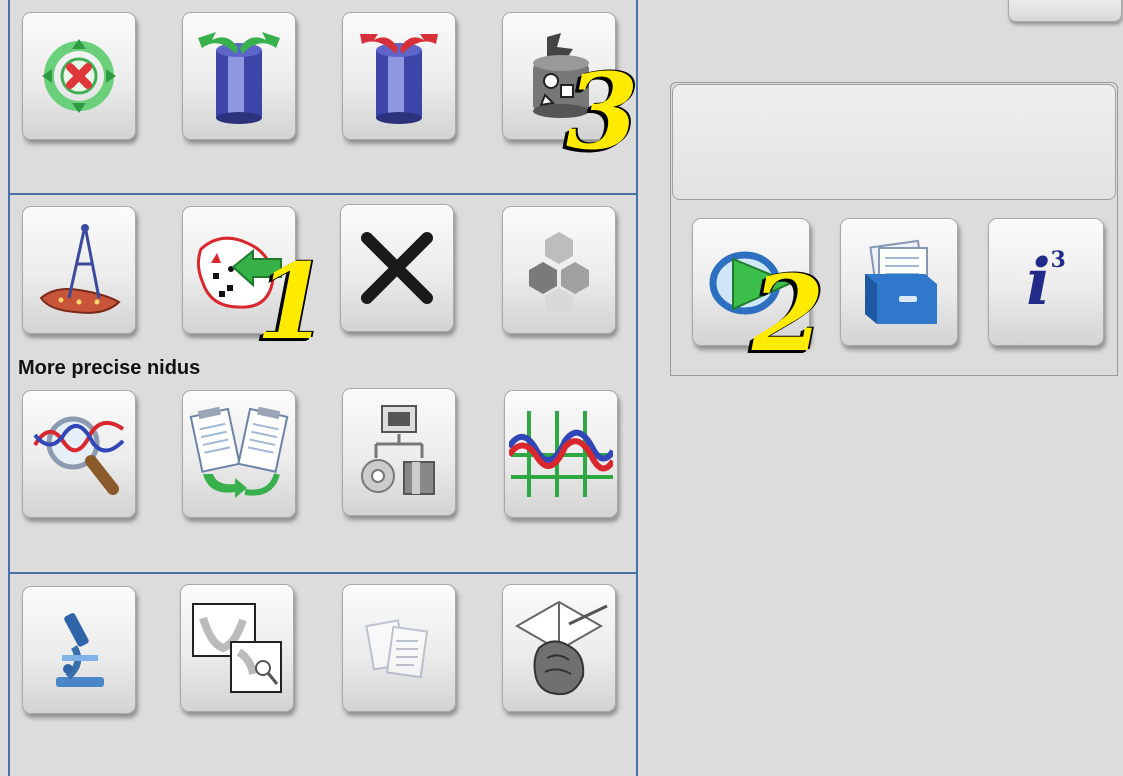 This screenshot has height=776, width=1123. I want to click on waveform-grid-button, so click(561, 454).